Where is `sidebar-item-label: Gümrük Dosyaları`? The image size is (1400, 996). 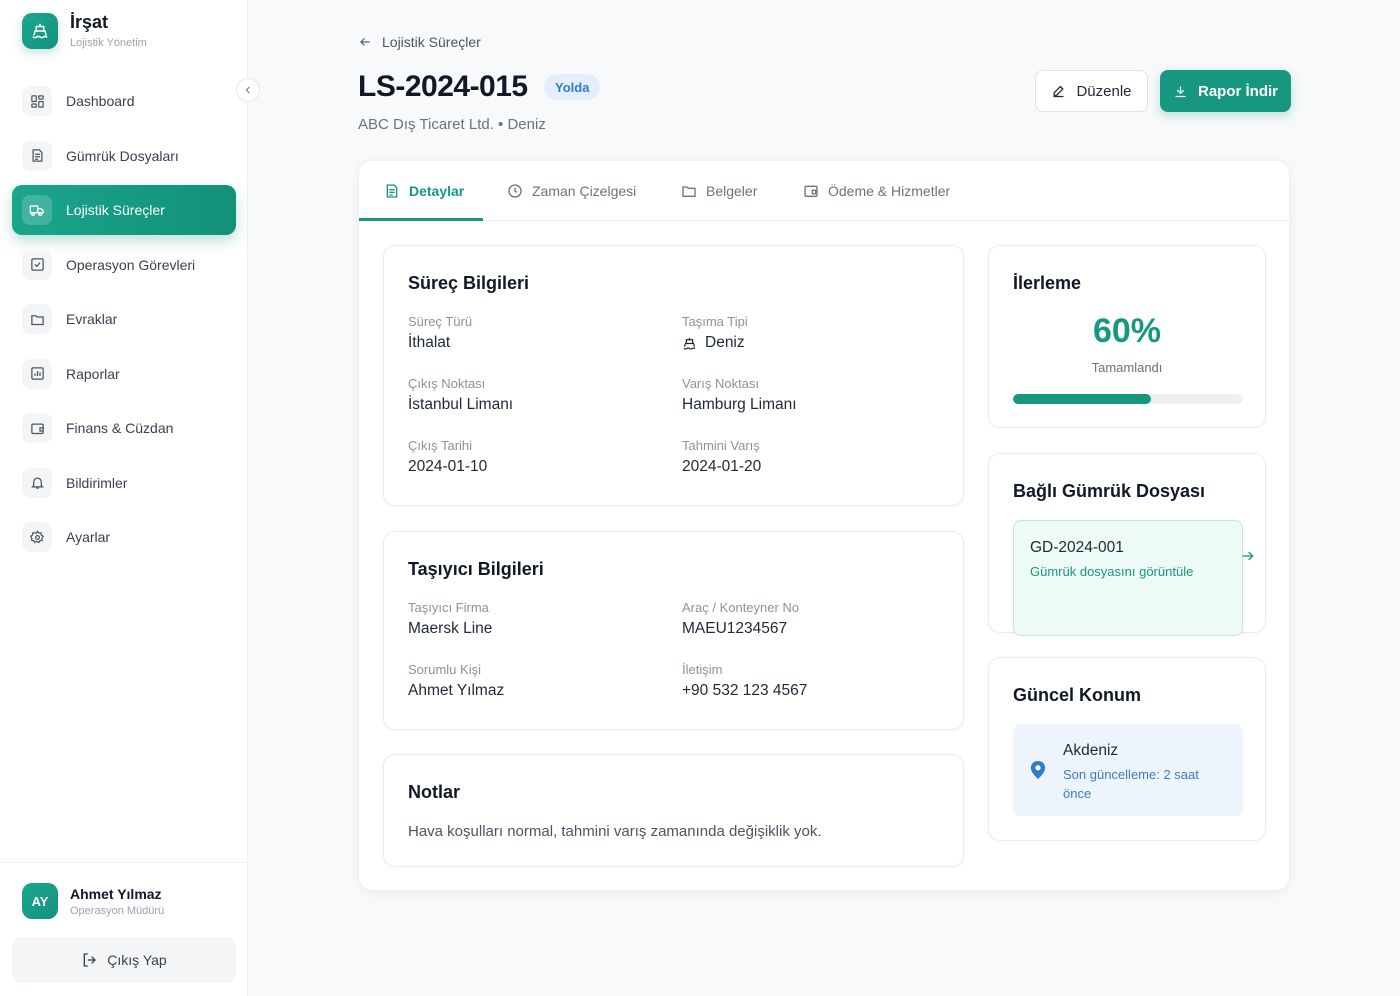
sidebar-item-label: Gümrük Dosyaları is located at coordinates (122, 155).